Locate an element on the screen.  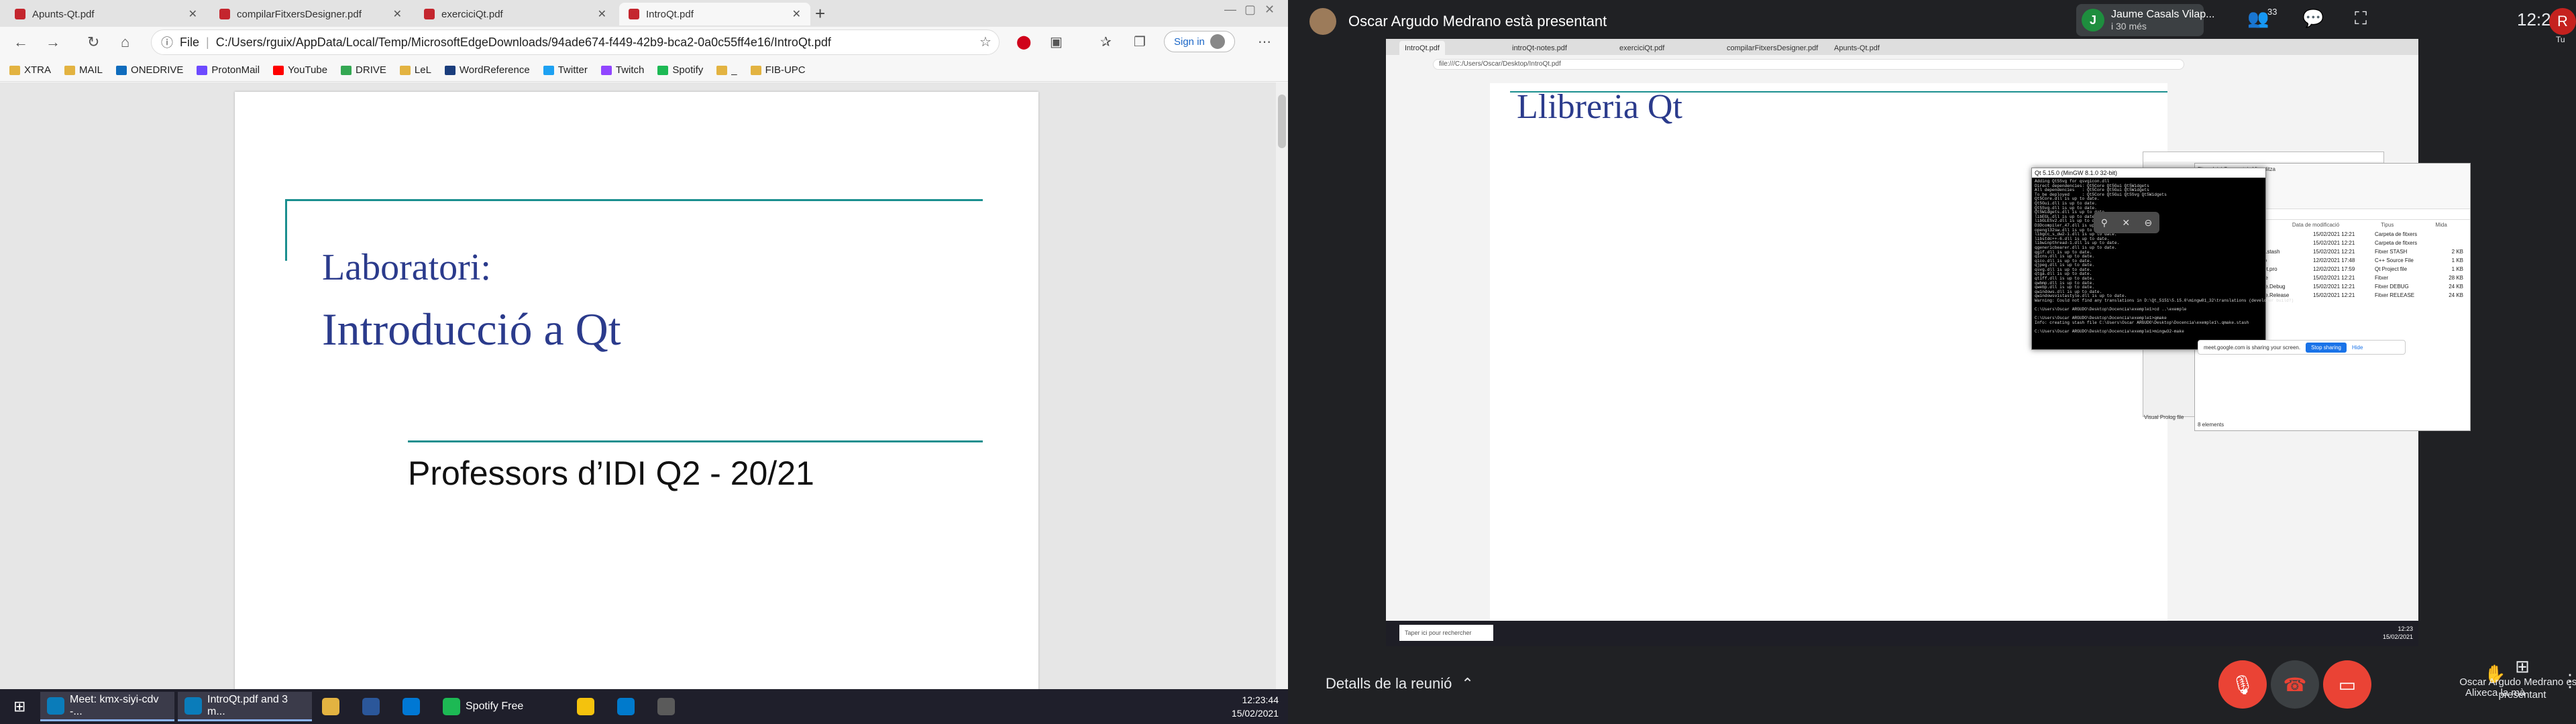
minimize-button: — is located at coordinates (1230, 10).